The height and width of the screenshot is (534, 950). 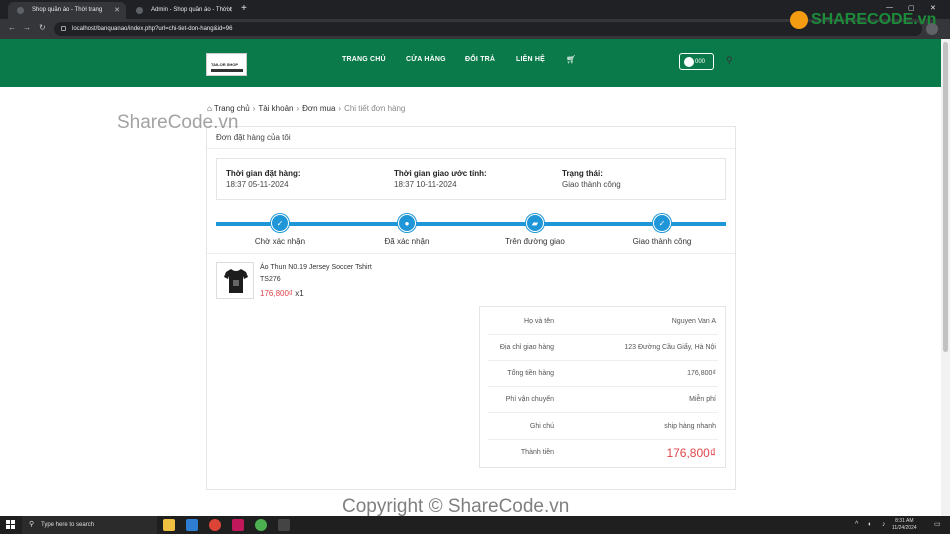 I want to click on summary-value: Miễn phí, so click(x=702, y=399).